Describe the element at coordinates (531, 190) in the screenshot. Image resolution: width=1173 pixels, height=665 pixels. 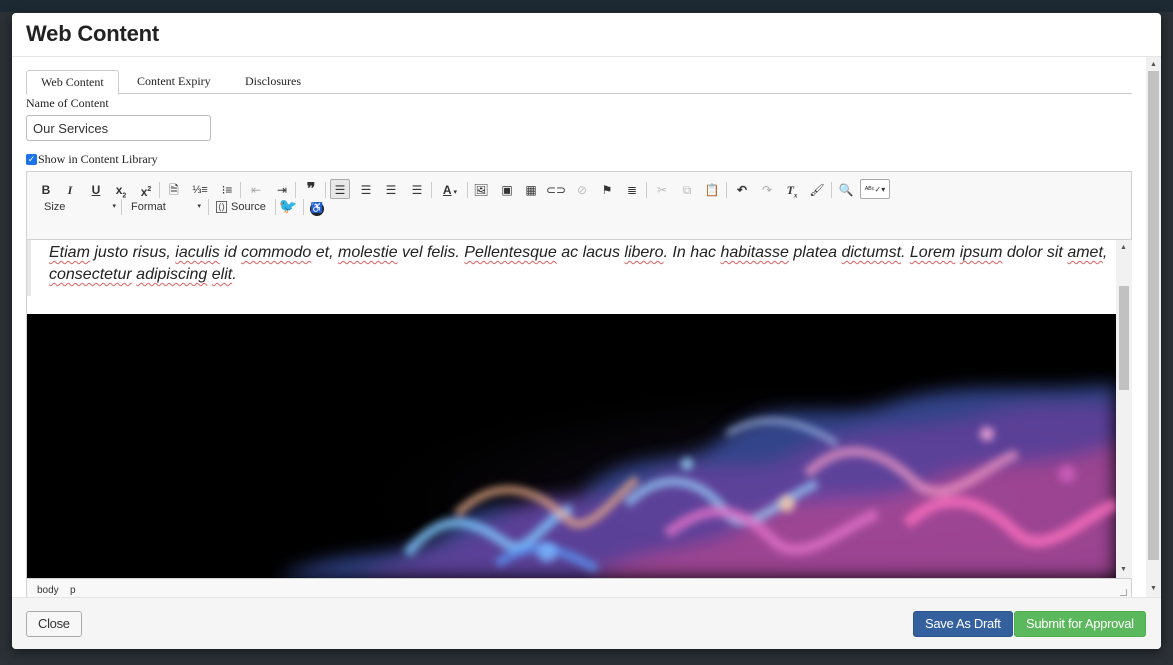
I see `table-icon: ▦` at that location.